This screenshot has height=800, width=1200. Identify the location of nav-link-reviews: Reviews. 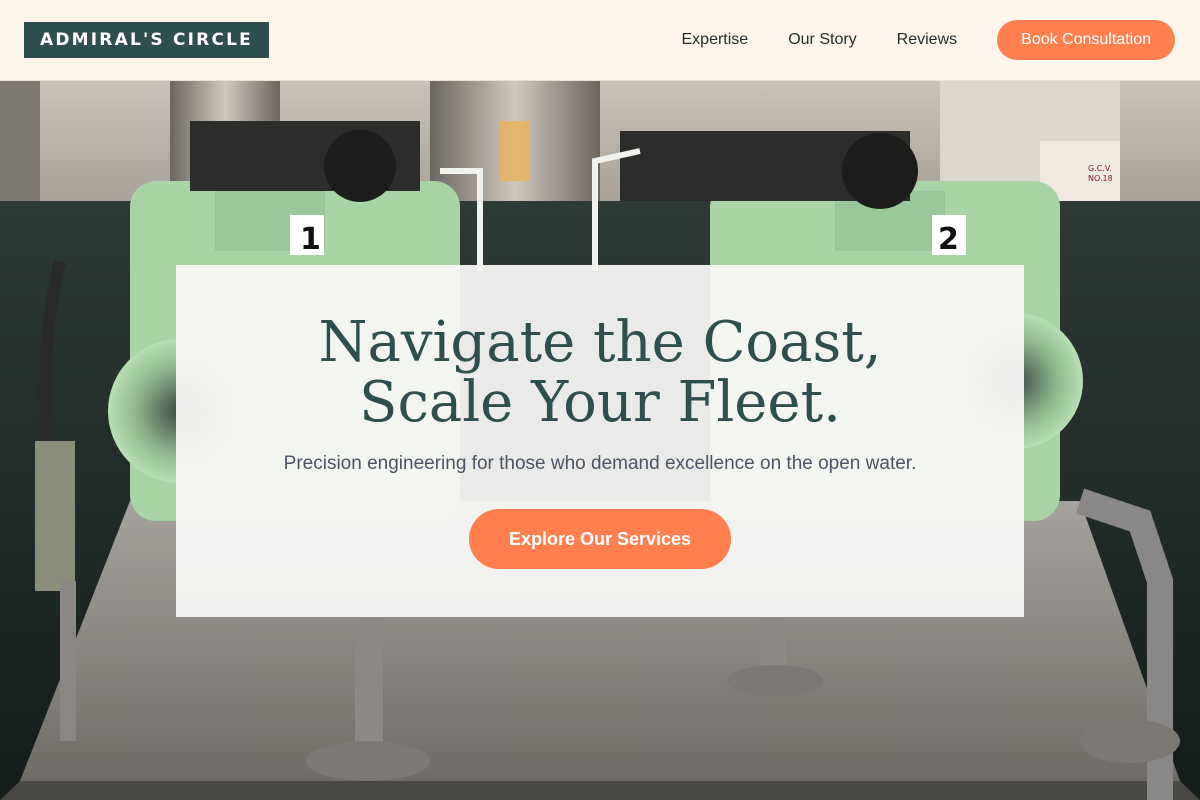
(927, 40).